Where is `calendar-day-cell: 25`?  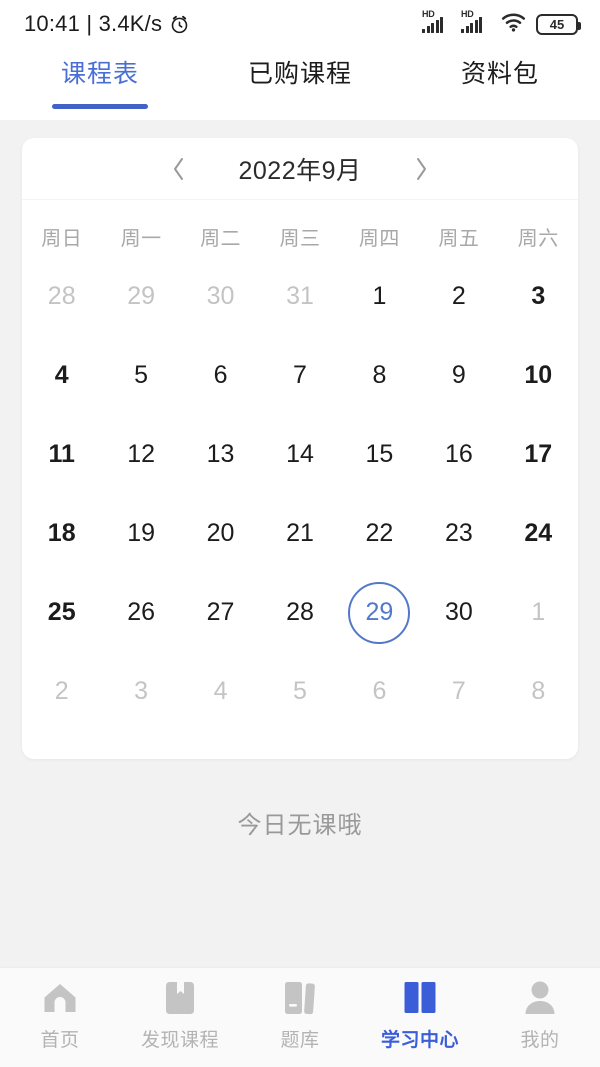
calendar-day-cell: 25 is located at coordinates (61, 612).